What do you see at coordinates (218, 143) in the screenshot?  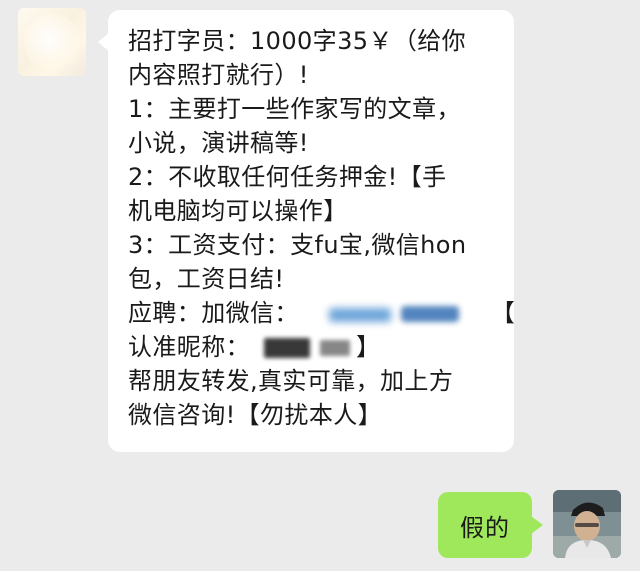 I see `message-line-4: 小说，演讲稿等!` at bounding box center [218, 143].